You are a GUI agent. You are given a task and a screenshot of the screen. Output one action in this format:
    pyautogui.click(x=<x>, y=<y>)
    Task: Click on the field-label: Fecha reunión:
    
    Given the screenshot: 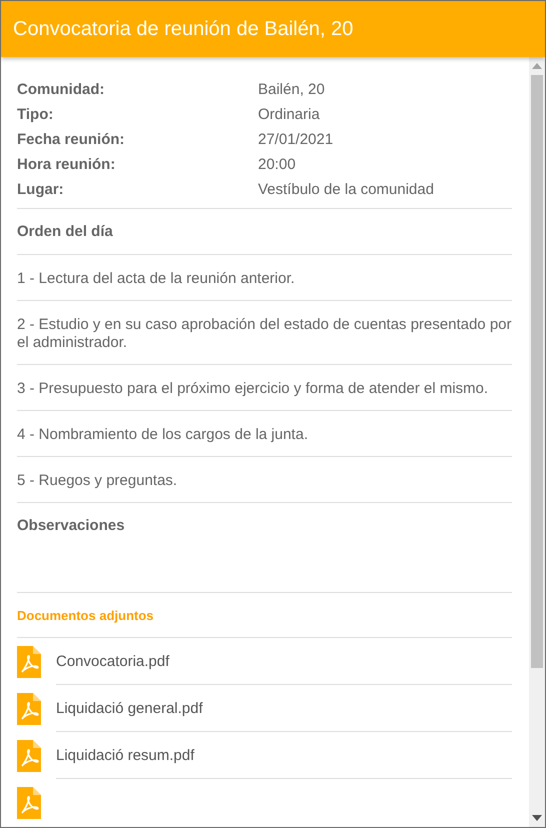 What is the action you would take?
    pyautogui.click(x=71, y=139)
    